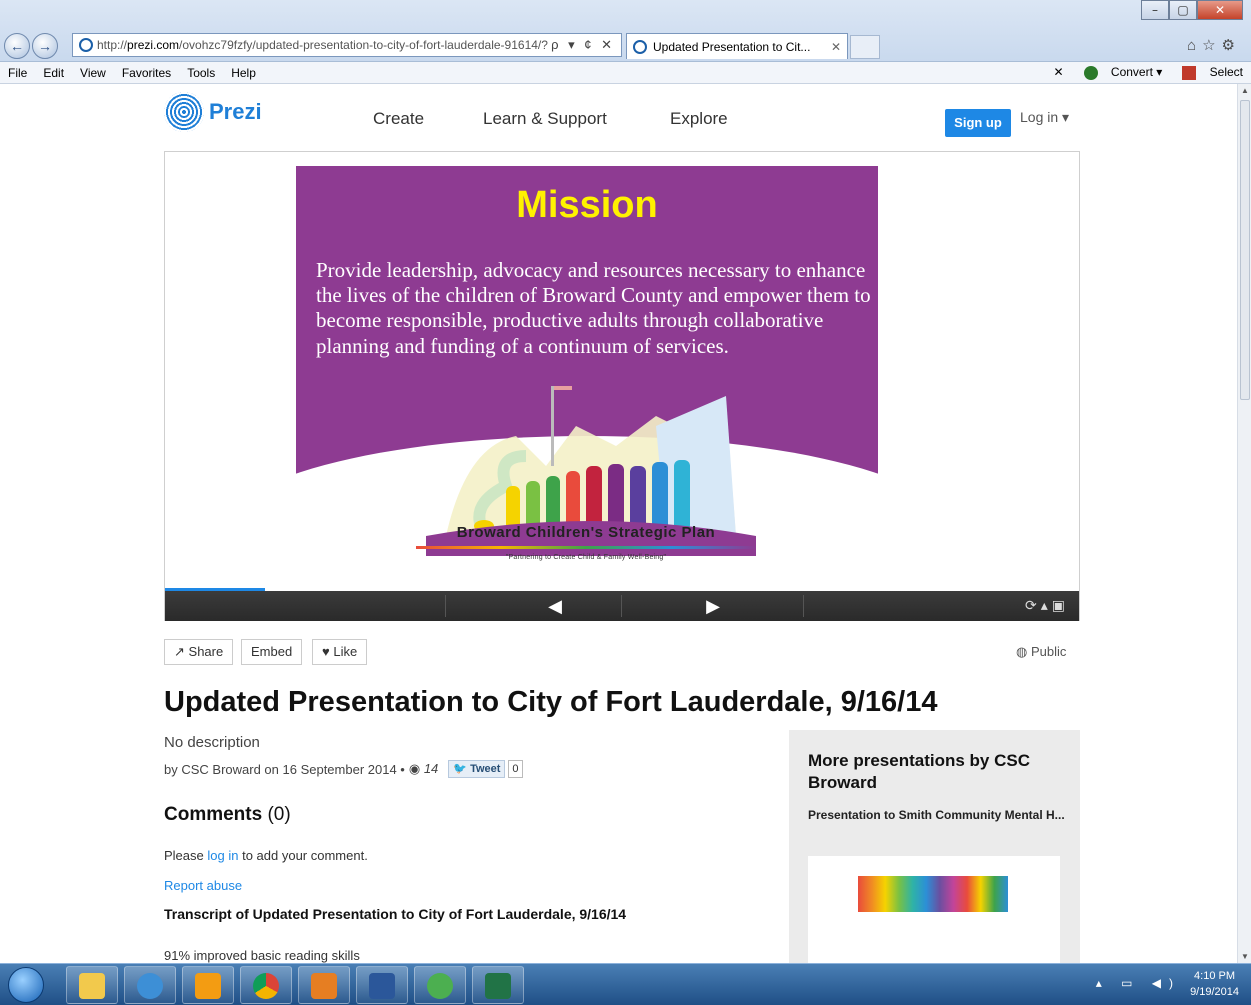 Image resolution: width=1251 pixels, height=1005 pixels. What do you see at coordinates (284, 769) in the screenshot?
I see `author-date: by CSC Broward on 16 September 2014 •` at bounding box center [284, 769].